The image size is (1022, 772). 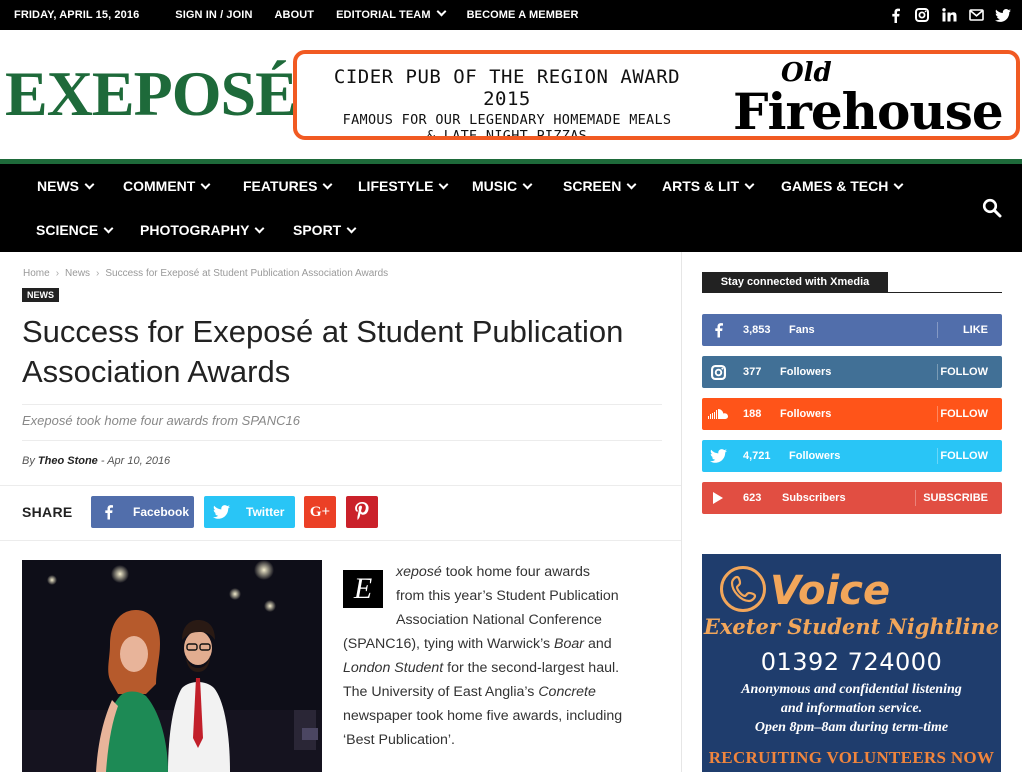 What do you see at coordinates (852, 292) in the screenshot?
I see `sidebar-heading-line` at bounding box center [852, 292].